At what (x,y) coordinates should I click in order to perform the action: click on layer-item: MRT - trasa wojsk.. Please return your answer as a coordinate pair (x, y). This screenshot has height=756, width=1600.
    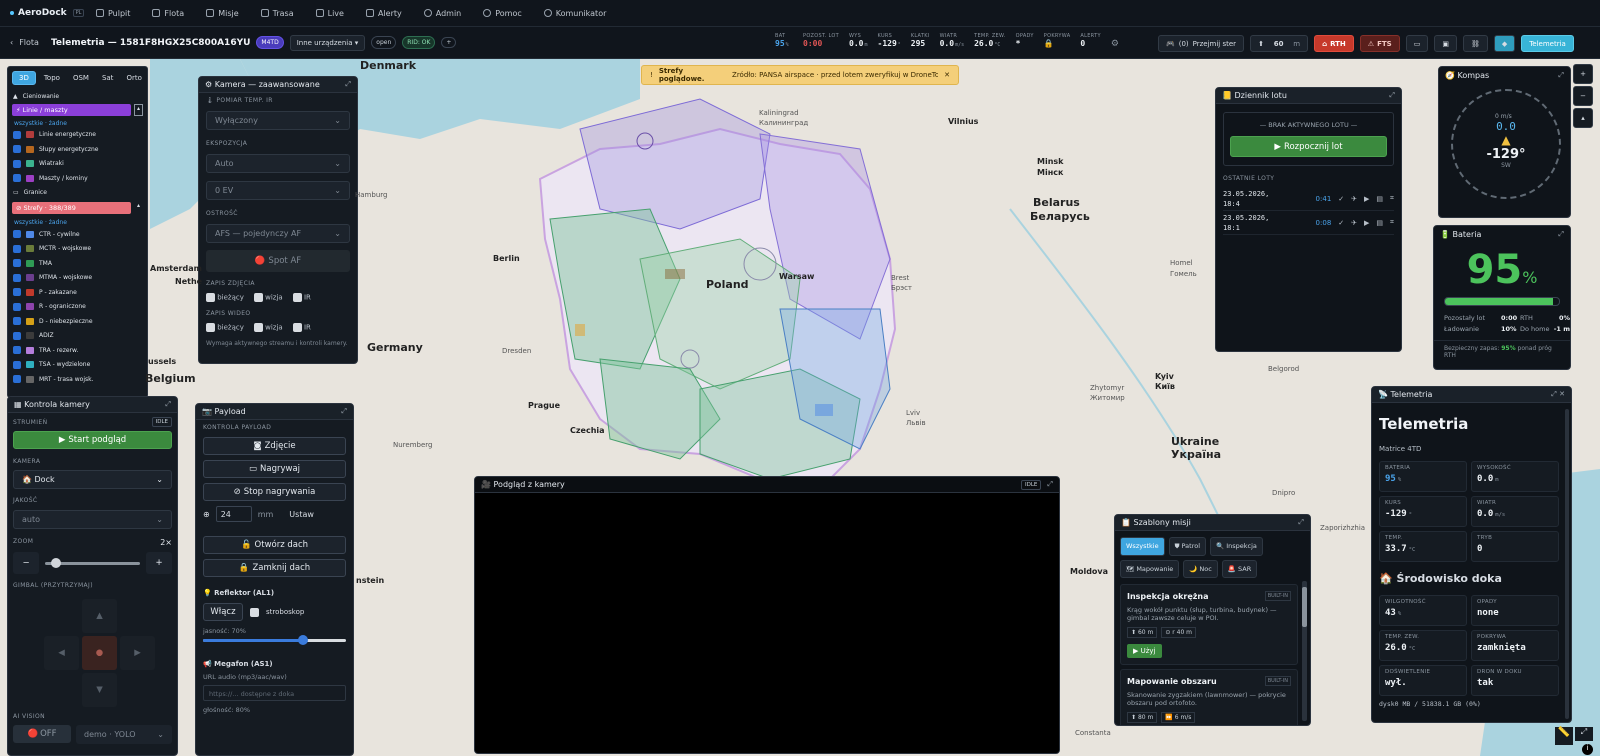
    Looking at the image, I should click on (77, 379).